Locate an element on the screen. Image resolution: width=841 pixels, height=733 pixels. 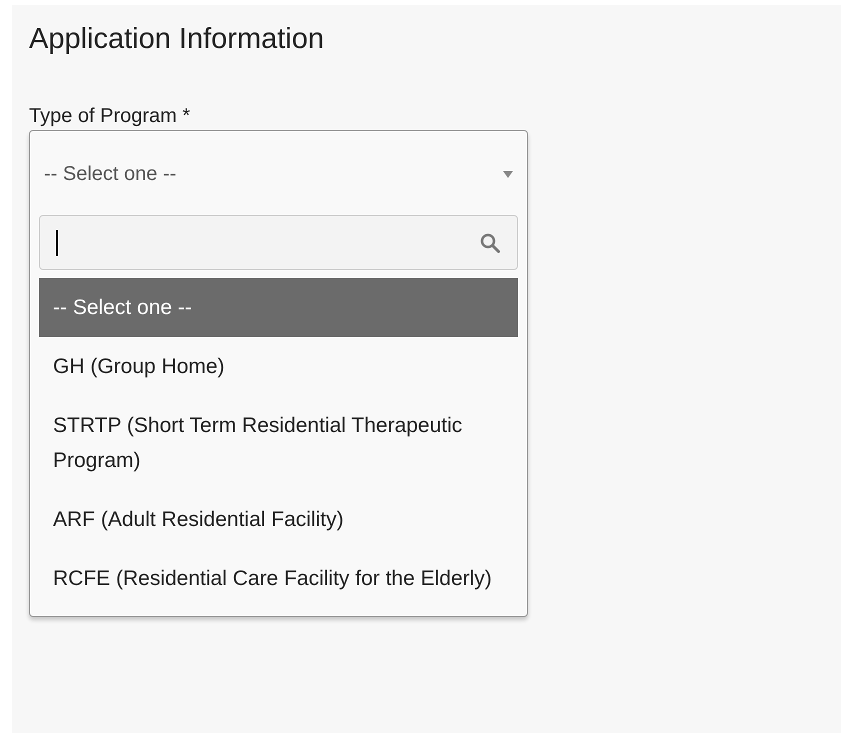
dropdown-option: GH (Group Home) is located at coordinates (278, 366).